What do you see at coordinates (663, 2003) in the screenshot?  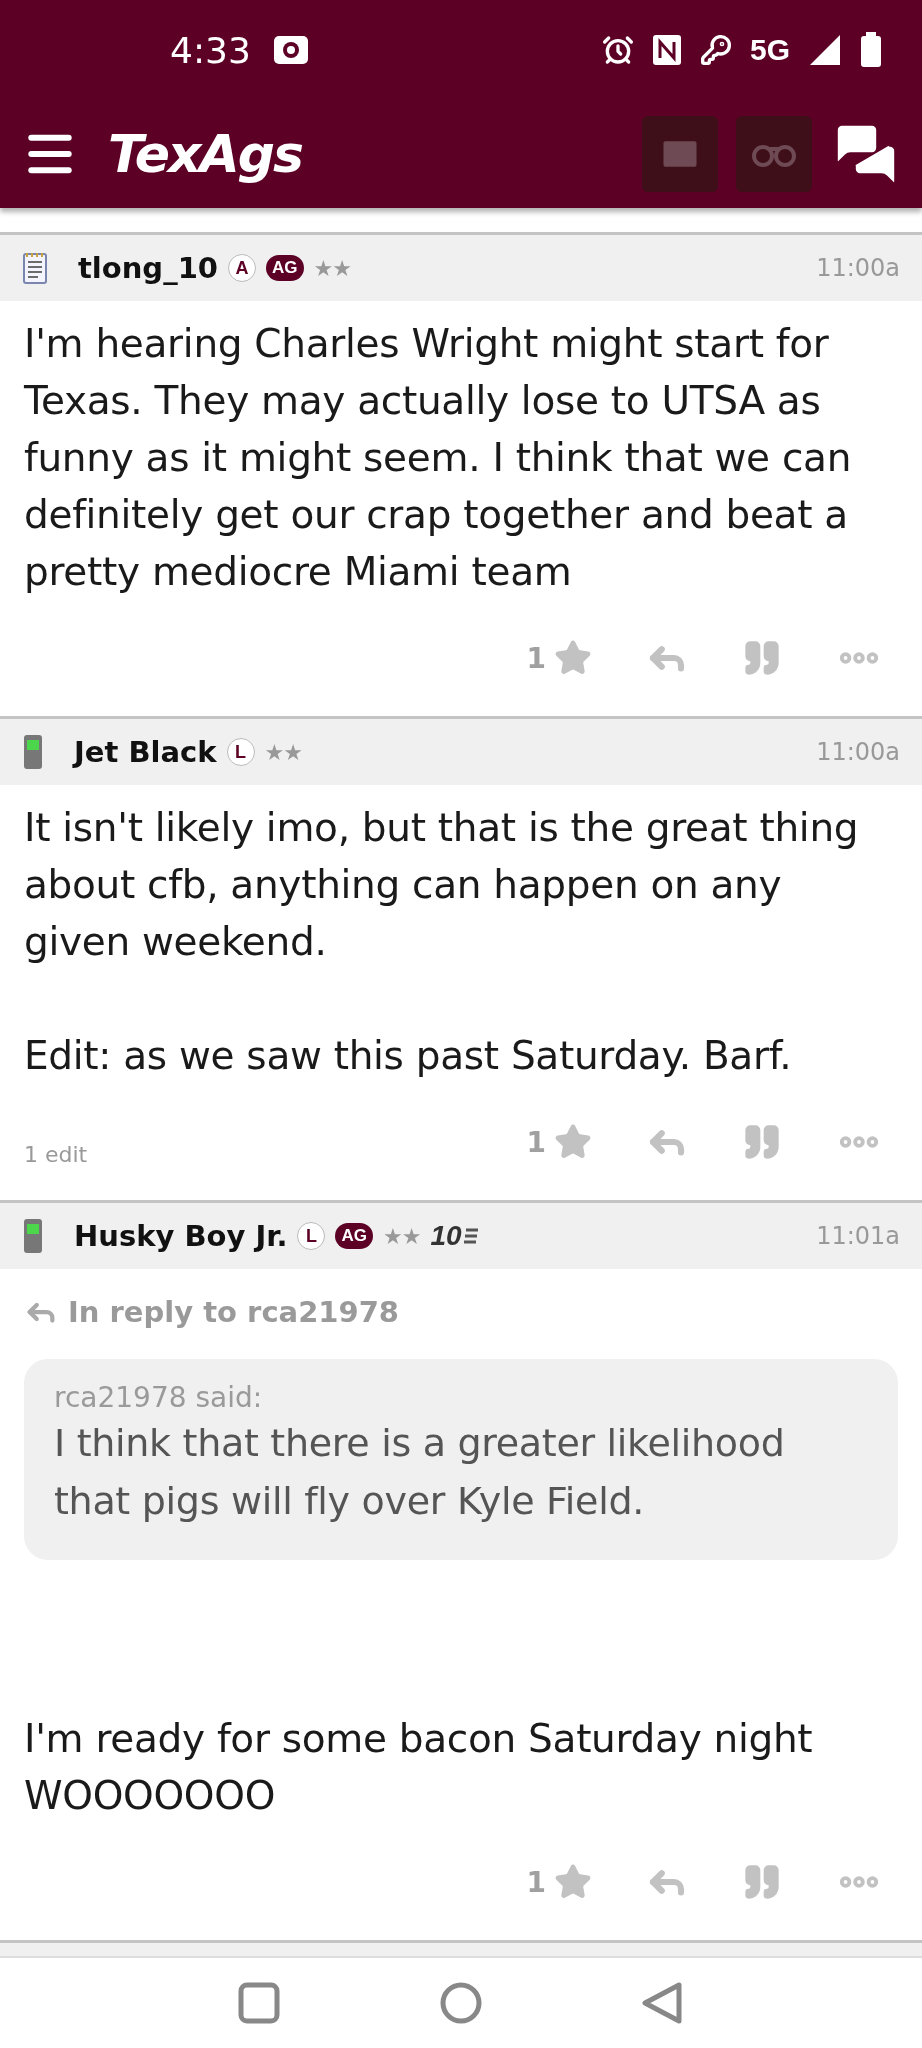 I see `back-icon` at bounding box center [663, 2003].